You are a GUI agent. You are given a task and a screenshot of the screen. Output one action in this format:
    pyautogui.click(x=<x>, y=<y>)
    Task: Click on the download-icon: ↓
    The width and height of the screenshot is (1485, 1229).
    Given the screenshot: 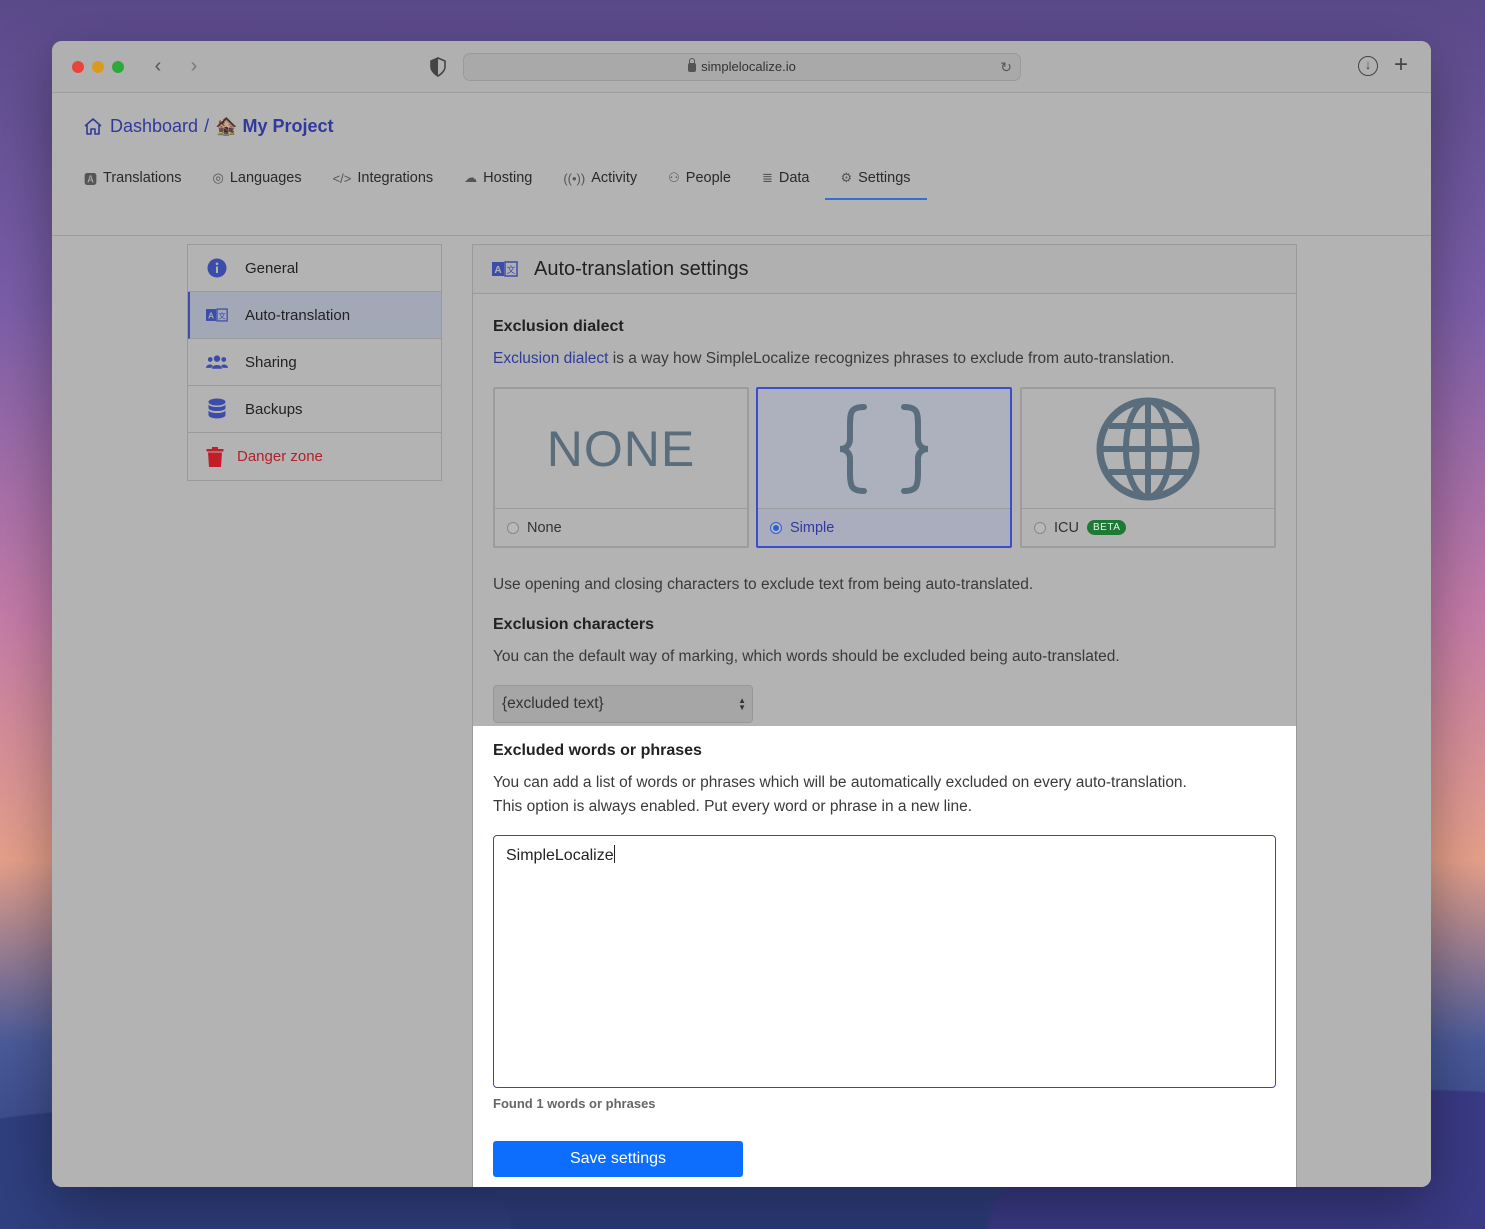 What is the action you would take?
    pyautogui.click(x=1368, y=66)
    